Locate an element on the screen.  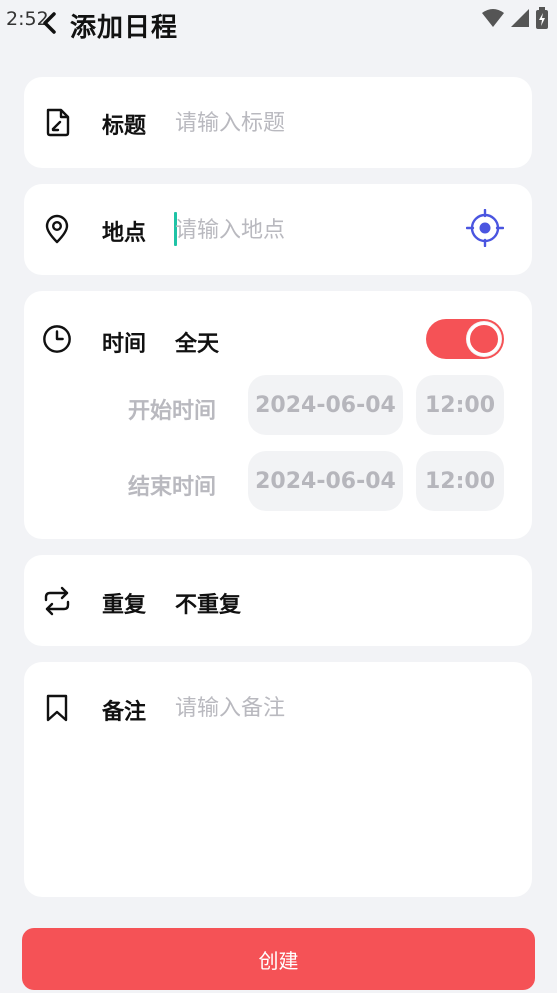
location-label: 地点 is located at coordinates (124, 233).